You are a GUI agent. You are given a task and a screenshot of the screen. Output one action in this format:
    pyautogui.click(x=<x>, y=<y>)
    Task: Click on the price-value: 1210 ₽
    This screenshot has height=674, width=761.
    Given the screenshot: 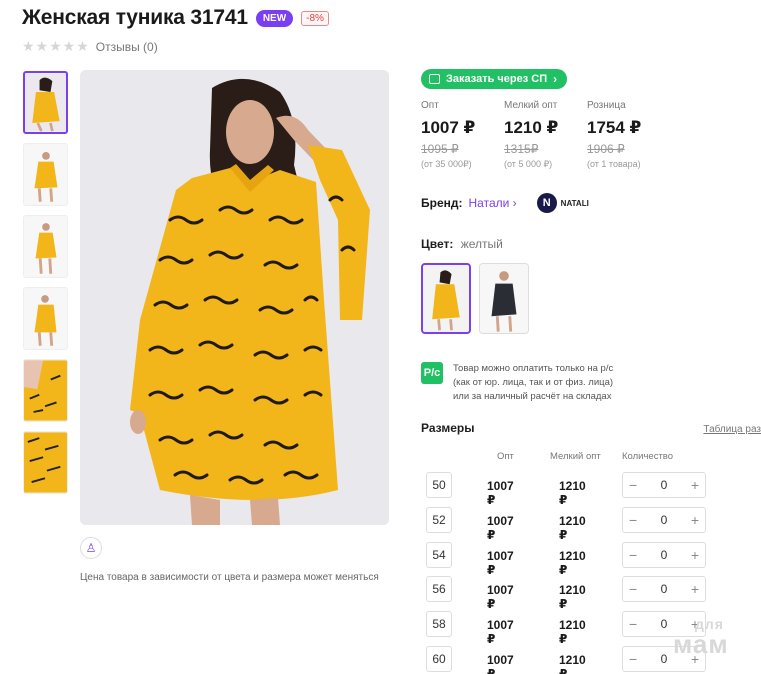 What is the action you would take?
    pyautogui.click(x=531, y=127)
    